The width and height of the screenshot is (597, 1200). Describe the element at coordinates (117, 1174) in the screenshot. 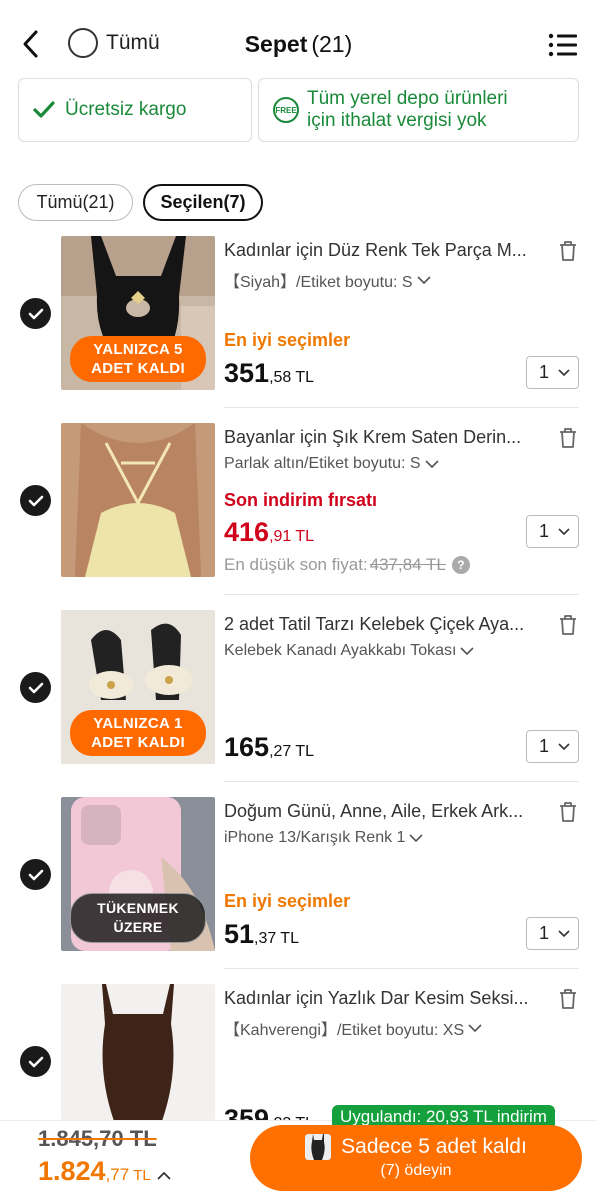

I see `total-dec: ,77` at that location.